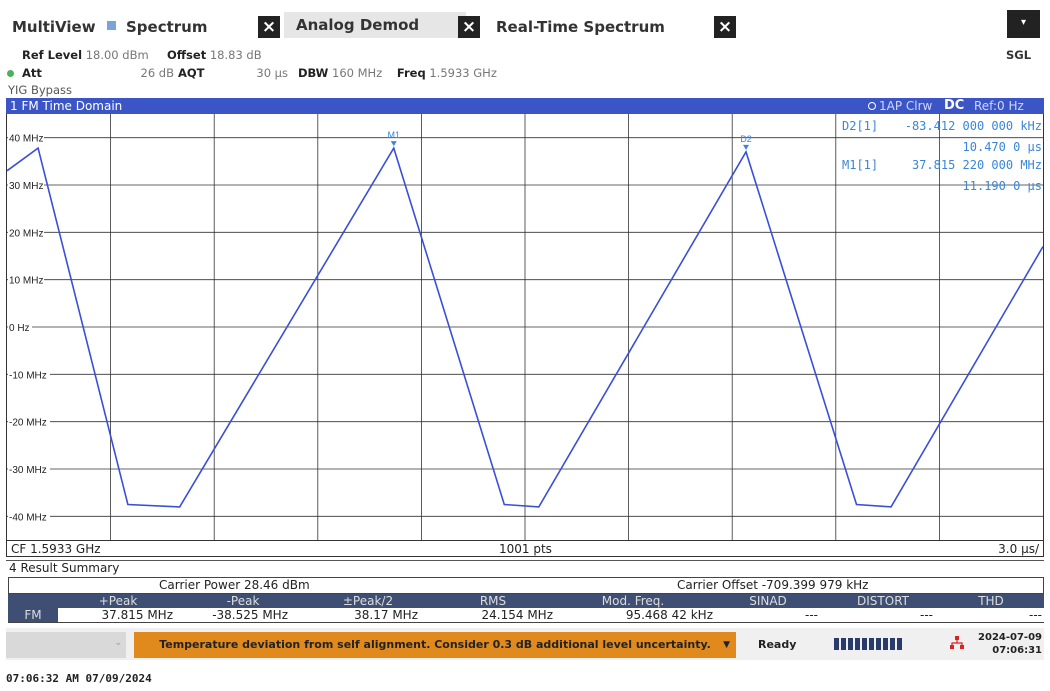 The width and height of the screenshot is (1050, 691). Describe the element at coordinates (1018, 549) in the screenshot. I see `time-per-division: 3.0 µs/` at that location.